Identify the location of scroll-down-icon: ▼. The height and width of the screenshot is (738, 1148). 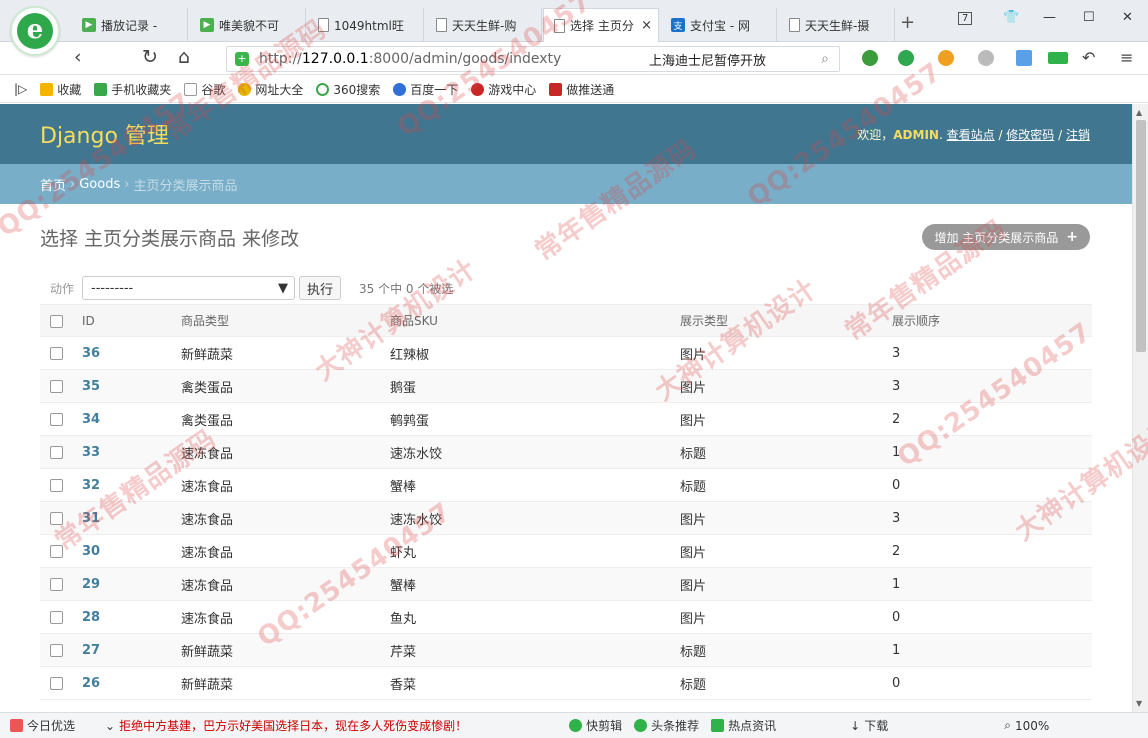
(1139, 703).